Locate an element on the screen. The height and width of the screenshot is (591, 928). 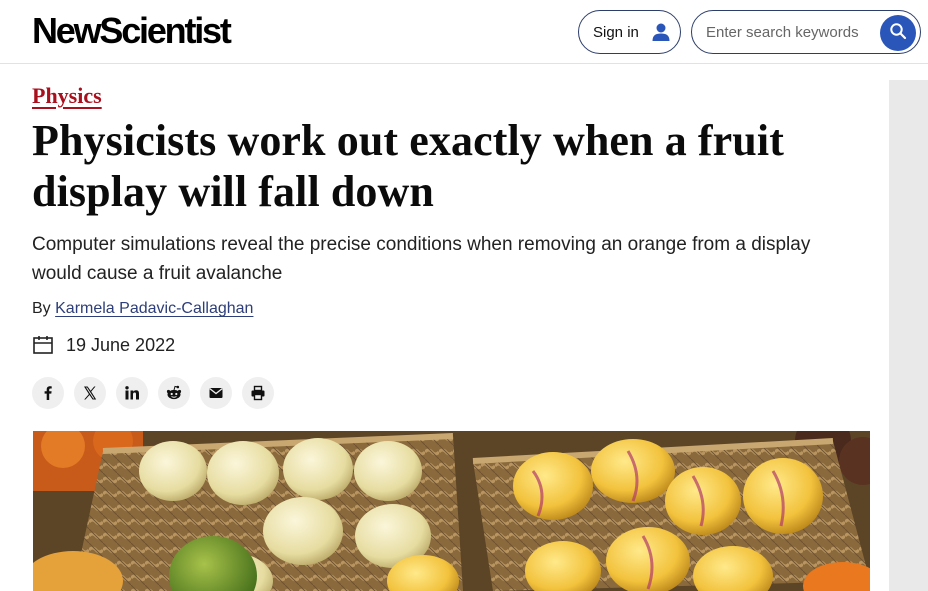
calendar-icon is located at coordinates (43, 345).